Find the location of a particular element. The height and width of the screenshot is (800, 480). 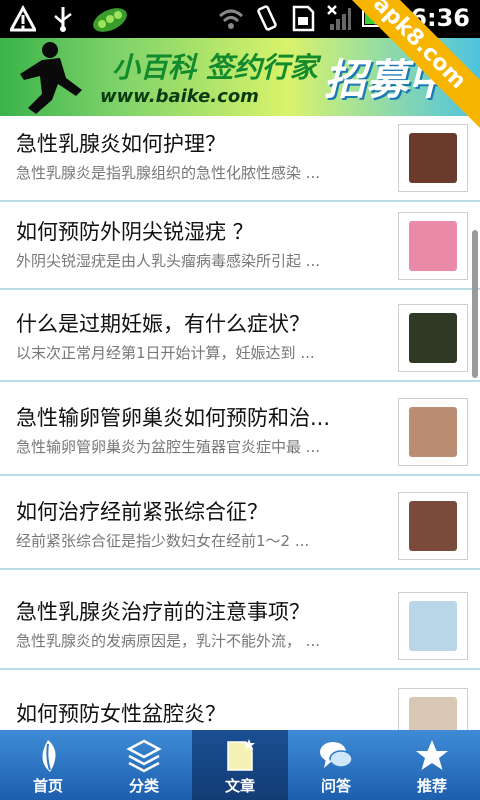

document-icon is located at coordinates (241, 755).